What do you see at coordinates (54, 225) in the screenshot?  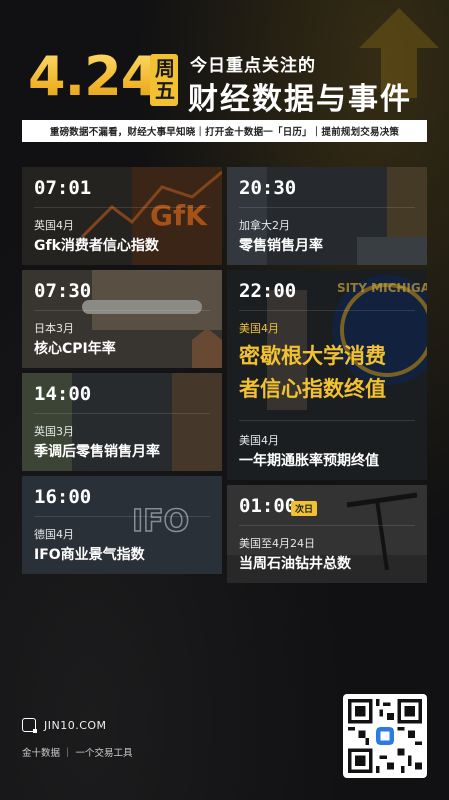 I see `event-region: 英国4月` at bounding box center [54, 225].